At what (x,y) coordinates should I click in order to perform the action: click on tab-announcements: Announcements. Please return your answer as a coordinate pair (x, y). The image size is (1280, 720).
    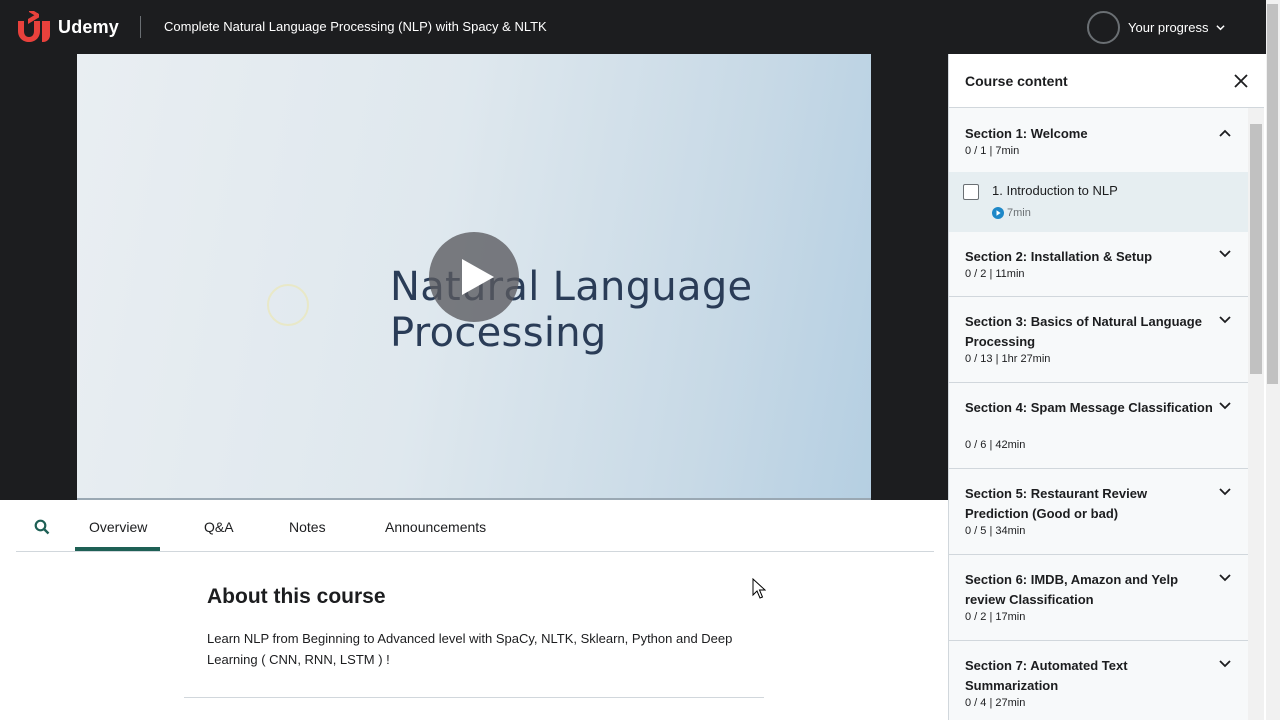
    Looking at the image, I should click on (435, 527).